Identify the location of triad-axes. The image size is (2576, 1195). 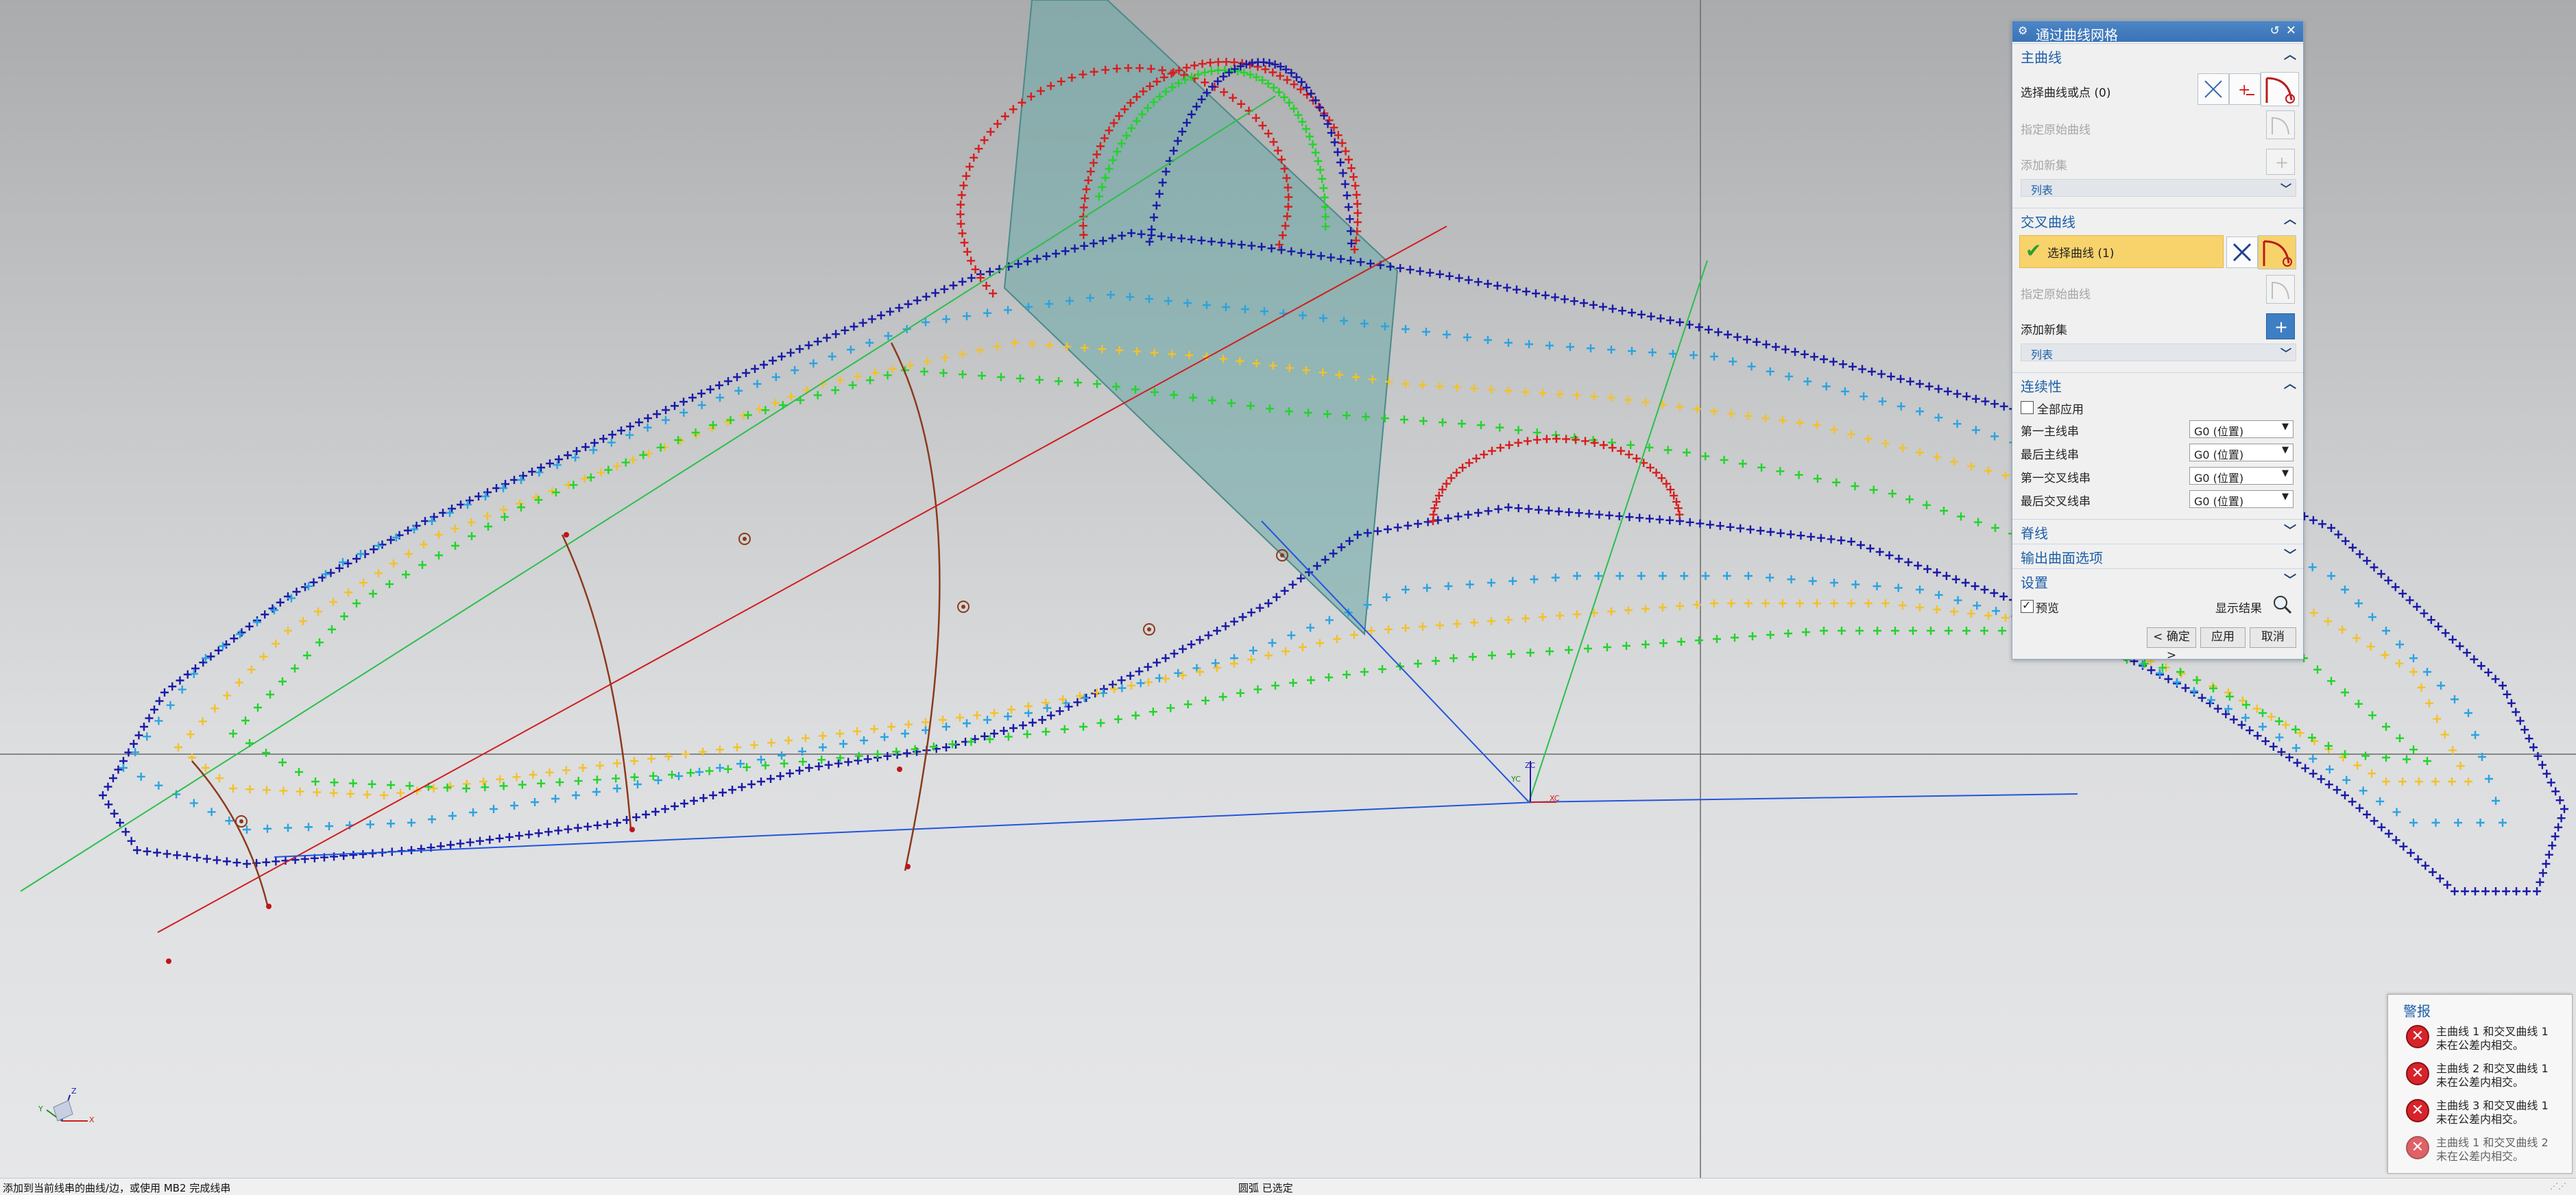
(67, 1108).